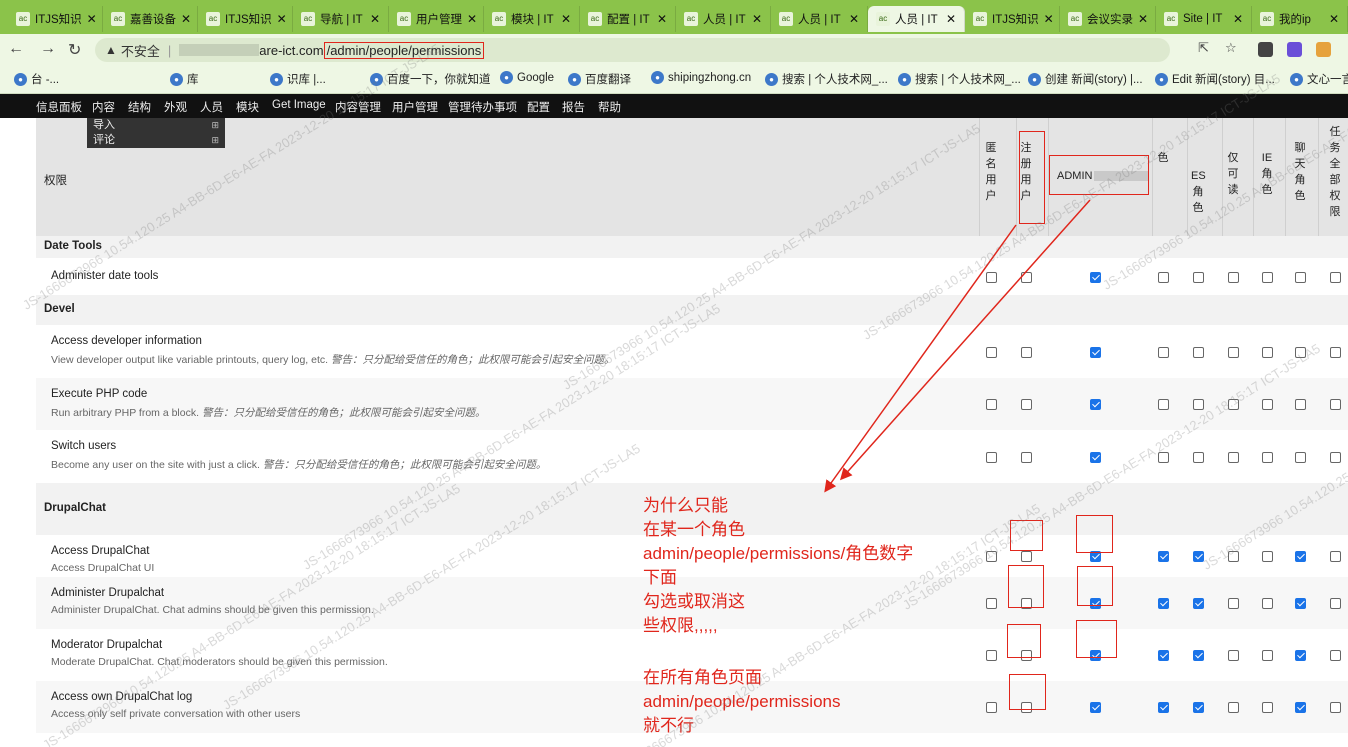 Image resolution: width=1348 pixels, height=747 pixels. I want to click on dropdown-item-comments: 评论 ⊞, so click(156, 140).